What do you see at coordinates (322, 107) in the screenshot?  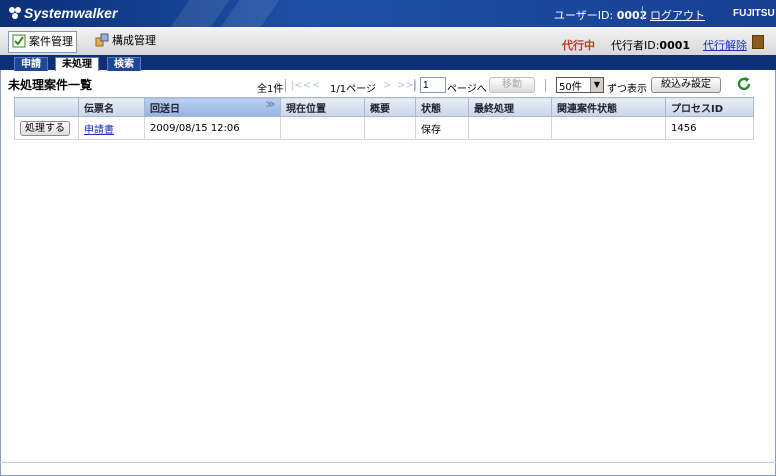 I see `column-header-location: 現在位置` at bounding box center [322, 107].